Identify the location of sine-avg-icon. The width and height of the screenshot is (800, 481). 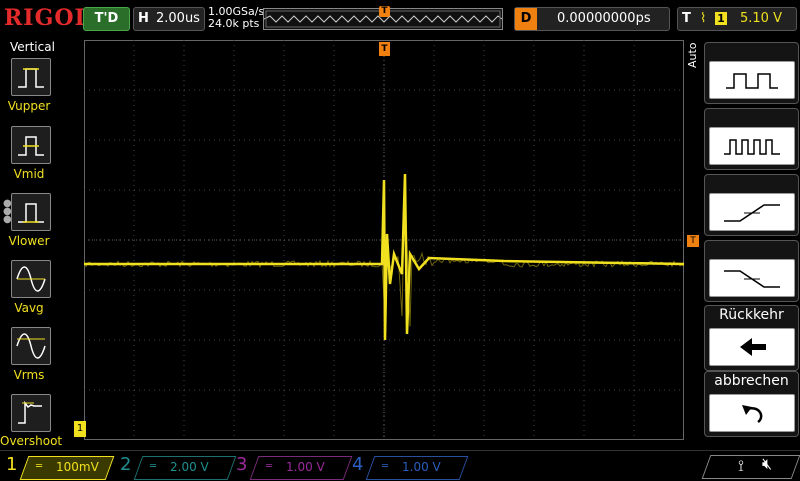
(31, 279).